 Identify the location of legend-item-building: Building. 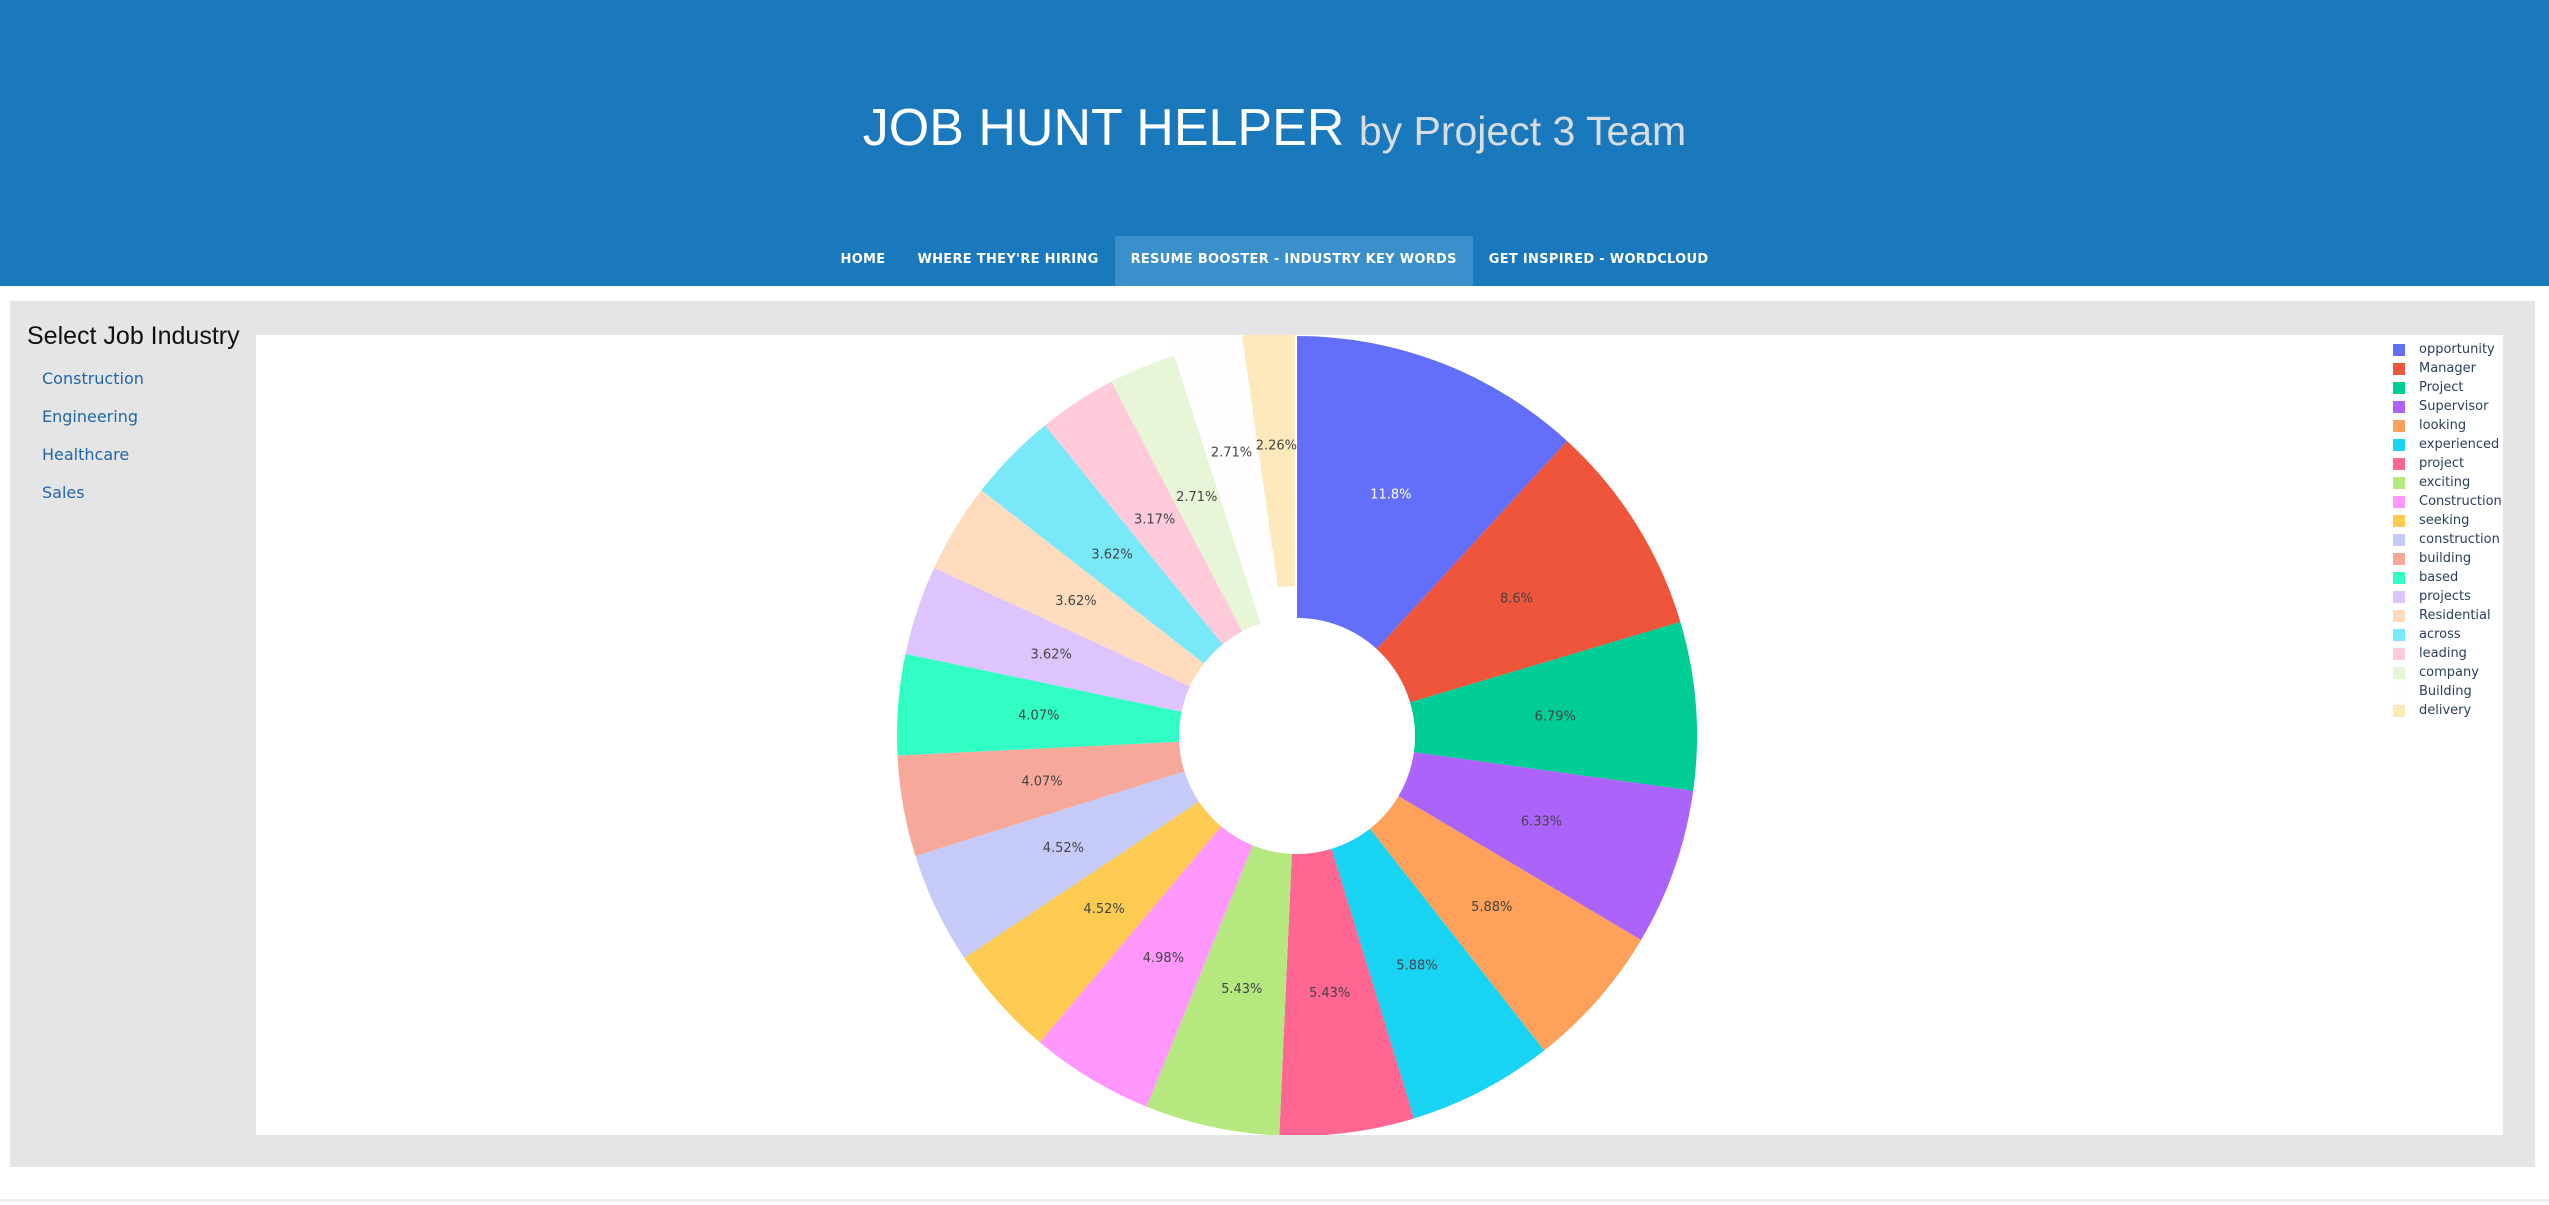
(2447, 691).